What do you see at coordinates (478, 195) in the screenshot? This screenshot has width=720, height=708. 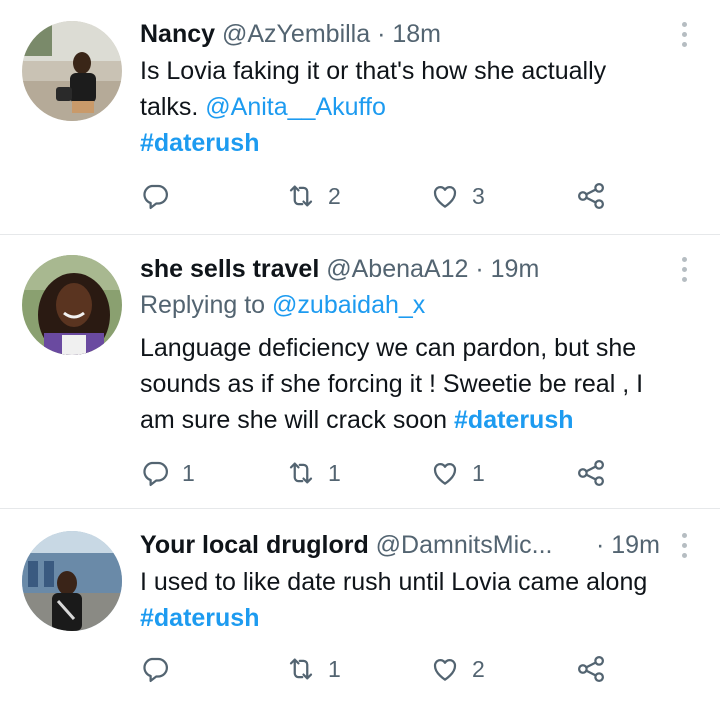 I see `like-count: 3` at bounding box center [478, 195].